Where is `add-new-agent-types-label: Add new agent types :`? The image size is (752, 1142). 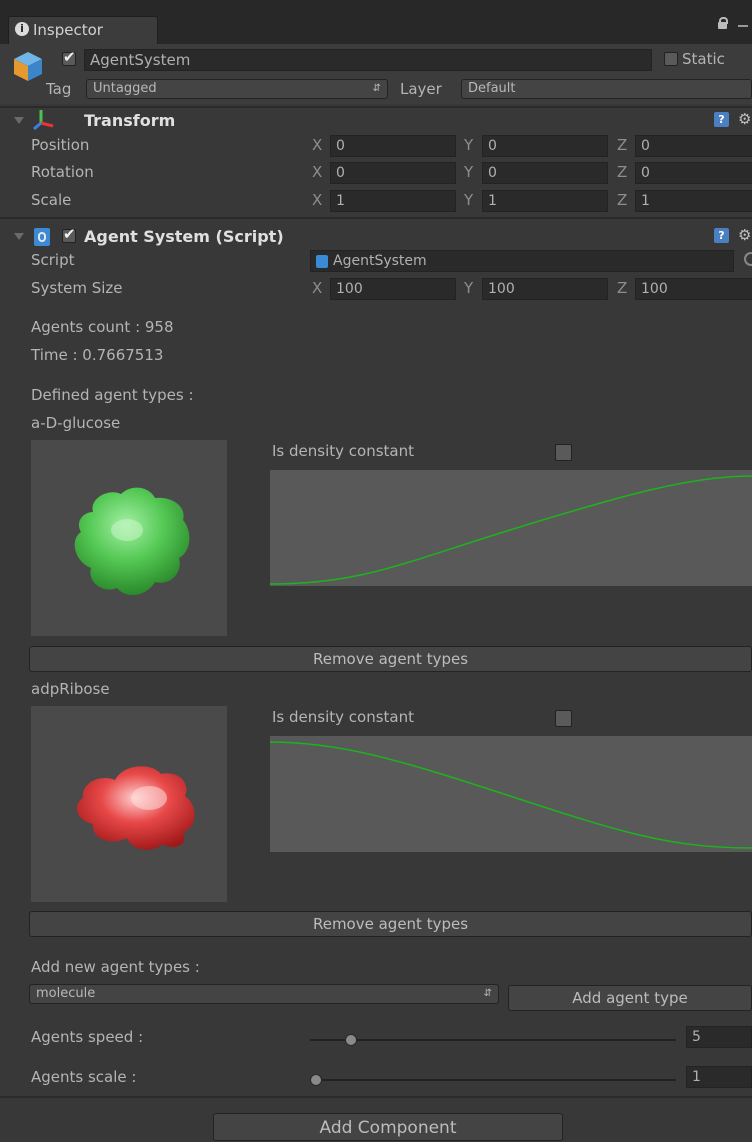
add-new-agent-types-label: Add new agent types : is located at coordinates (115, 967).